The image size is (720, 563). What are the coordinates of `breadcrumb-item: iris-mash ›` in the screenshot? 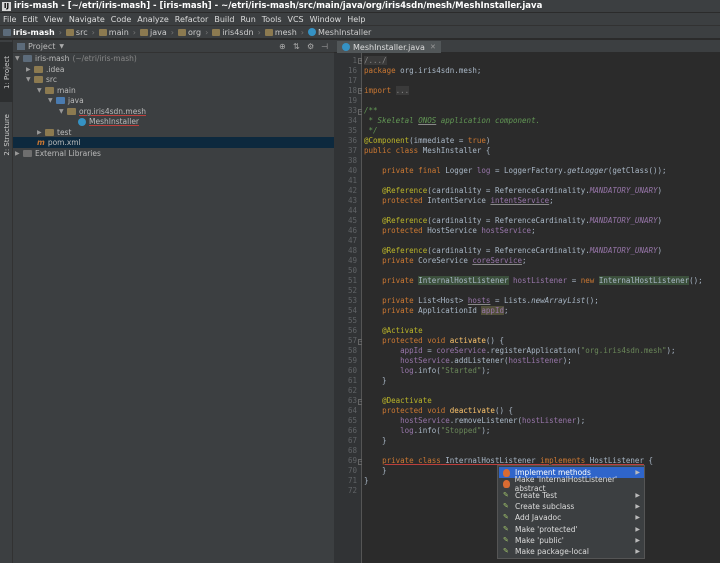 It's located at (32, 32).